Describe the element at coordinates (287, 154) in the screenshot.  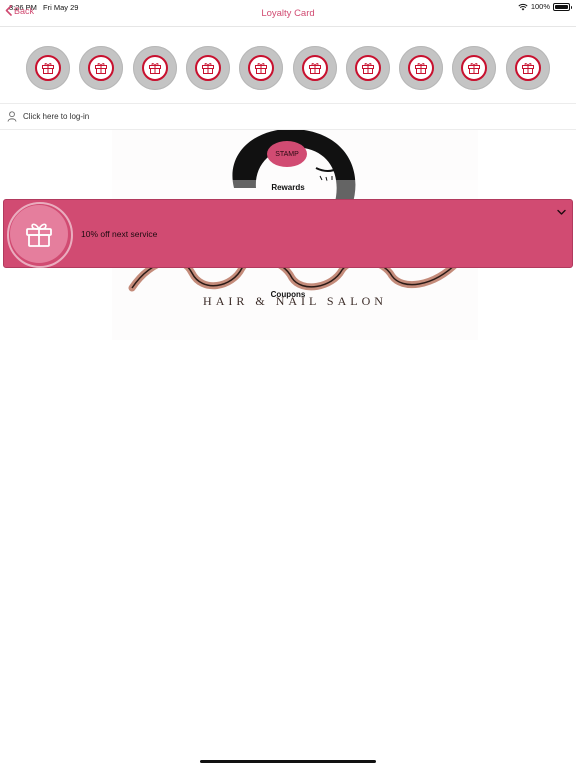
I see `stamp-button: STAMP` at that location.